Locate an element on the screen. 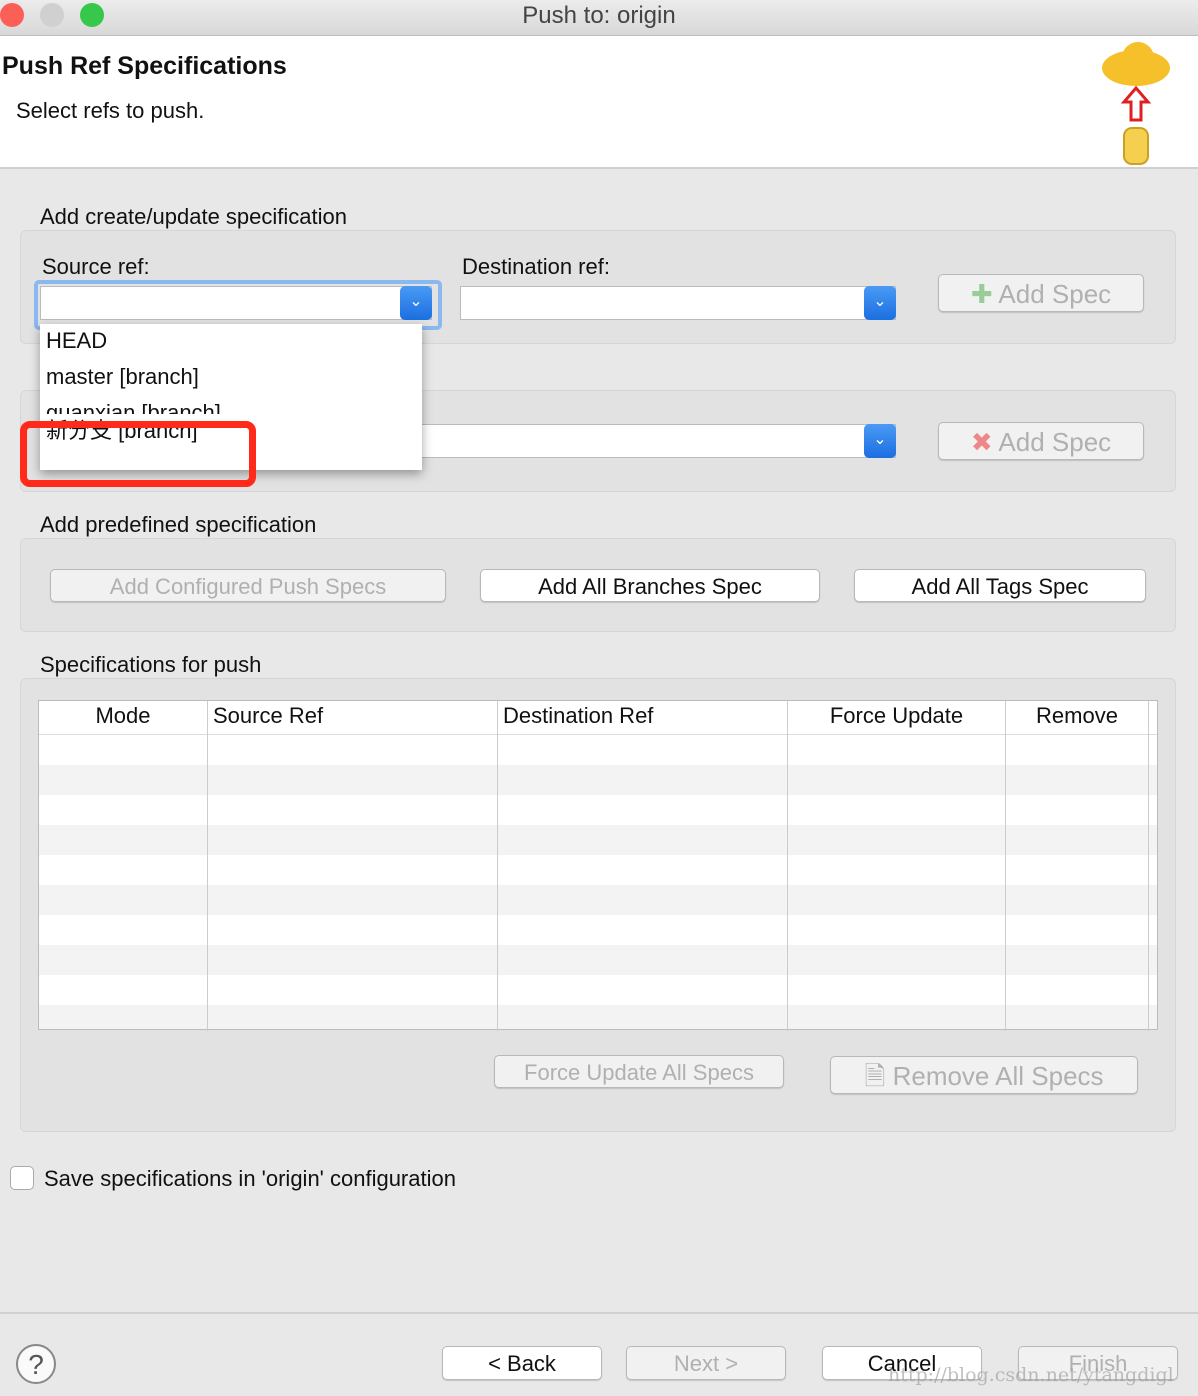  next-button: Next > is located at coordinates (706, 1363).